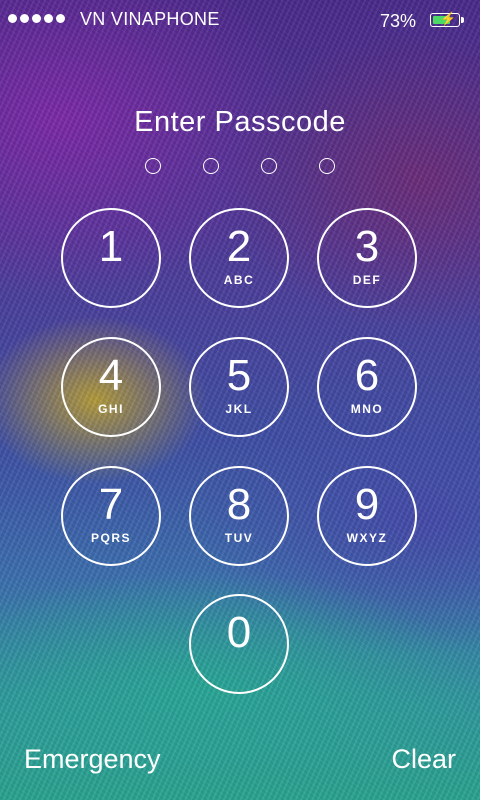 This screenshot has width=480, height=800. I want to click on key-4: 4 GHI, so click(111, 387).